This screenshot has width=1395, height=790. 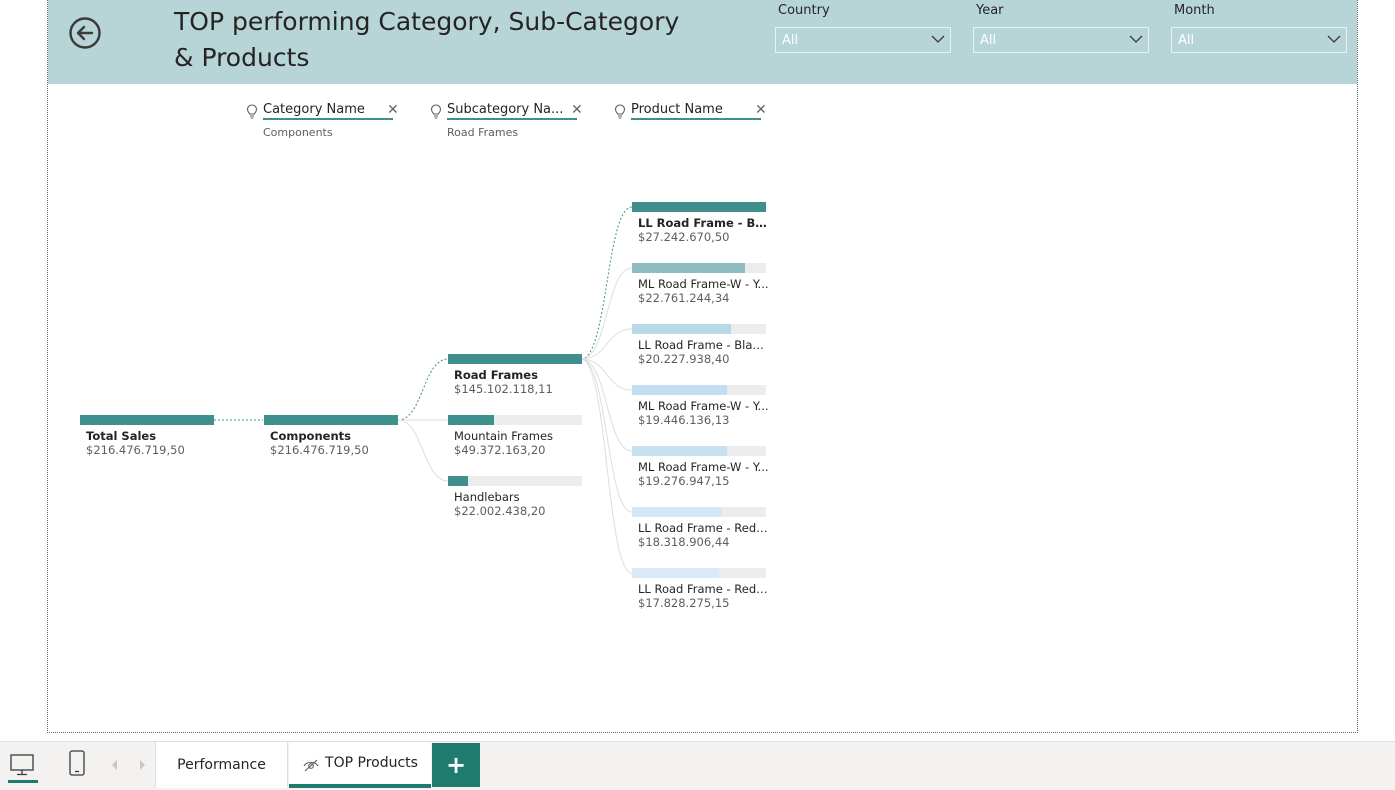 I want to click on node-bar-track, so click(x=515, y=481).